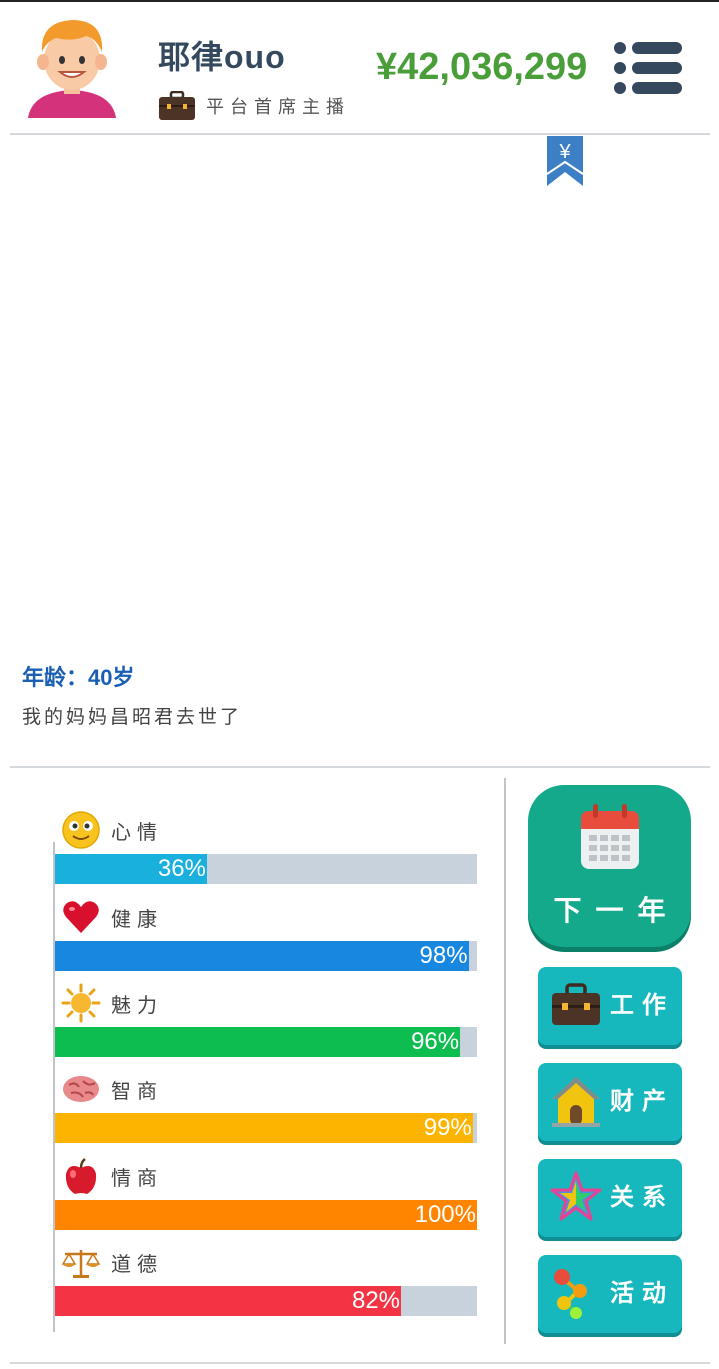 The image size is (719, 1369). Describe the element at coordinates (81, 1089) in the screenshot. I see `brain-icon` at that location.